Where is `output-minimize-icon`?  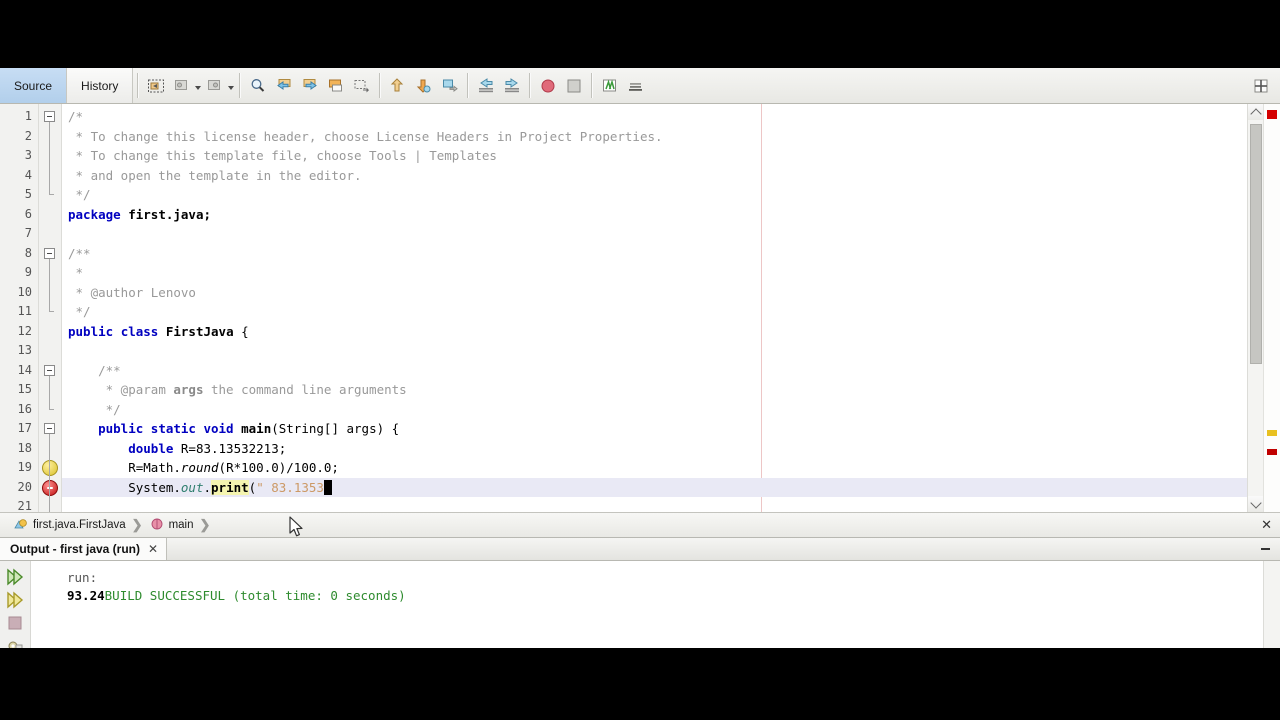
output-minimize-icon is located at coordinates (1270, 549).